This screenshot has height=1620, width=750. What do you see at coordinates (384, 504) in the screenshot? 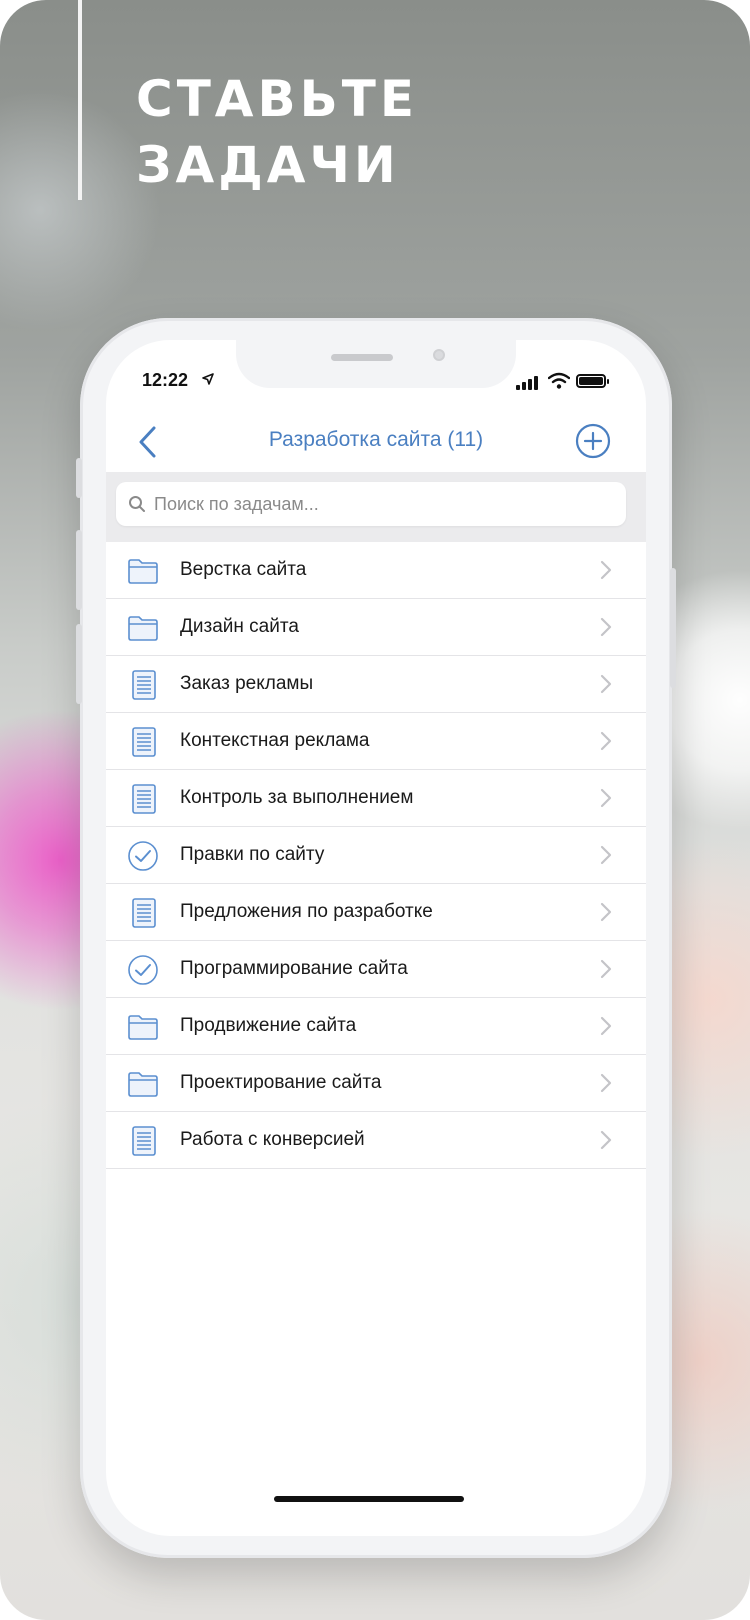
I see `search-input` at bounding box center [384, 504].